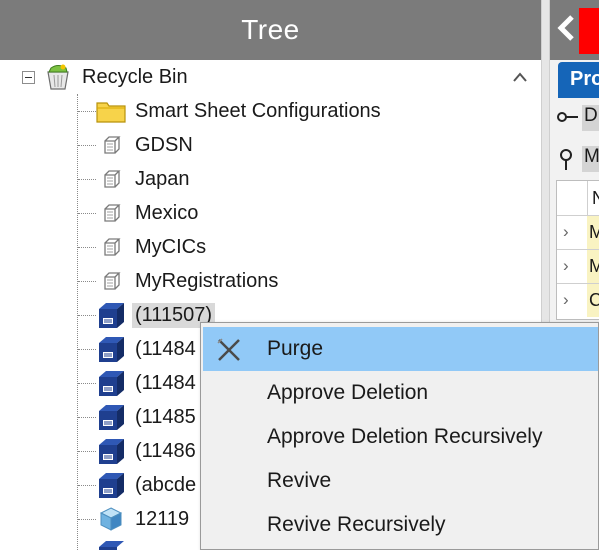 Image resolution: width=599 pixels, height=550 pixels. What do you see at coordinates (295, 348) in the screenshot?
I see `menu-item-label: Purge` at bounding box center [295, 348].